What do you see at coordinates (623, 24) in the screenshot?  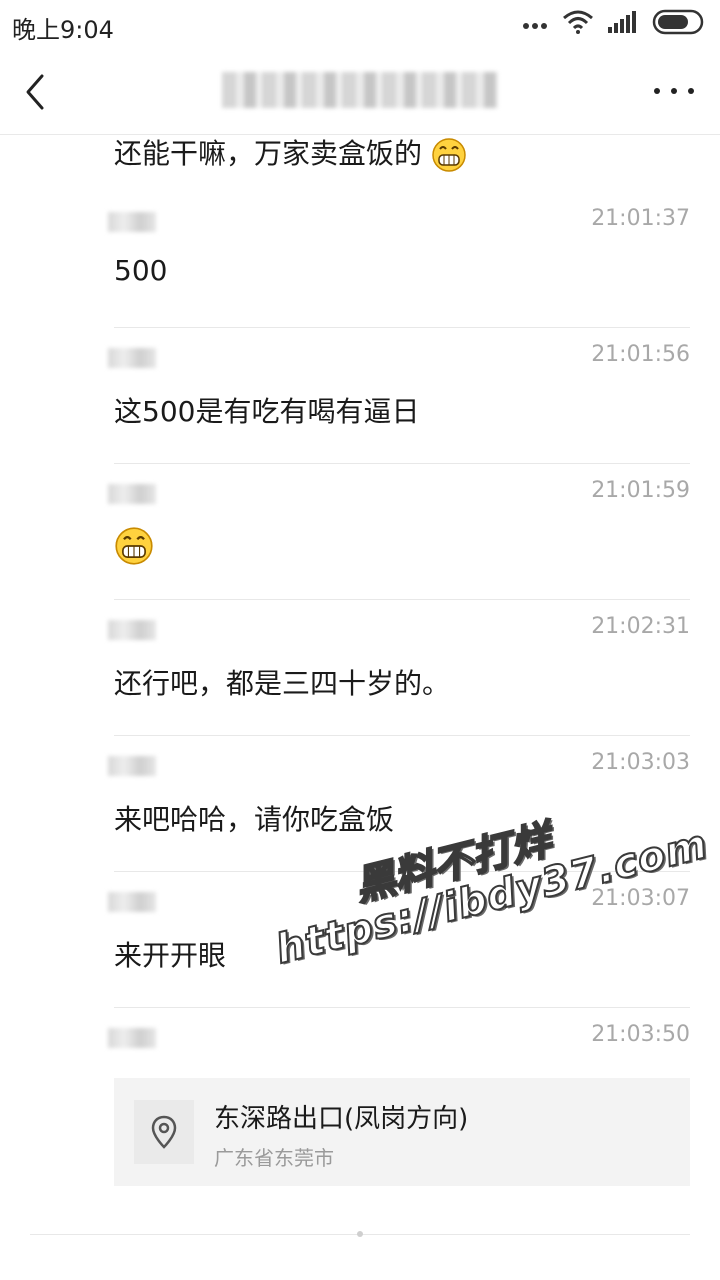 I see `signal-icon` at bounding box center [623, 24].